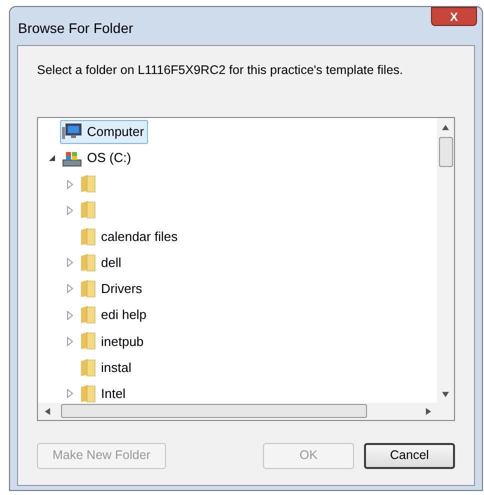 This screenshot has height=495, width=484. Describe the element at coordinates (113, 393) in the screenshot. I see `tree-item-label: Intel` at that location.